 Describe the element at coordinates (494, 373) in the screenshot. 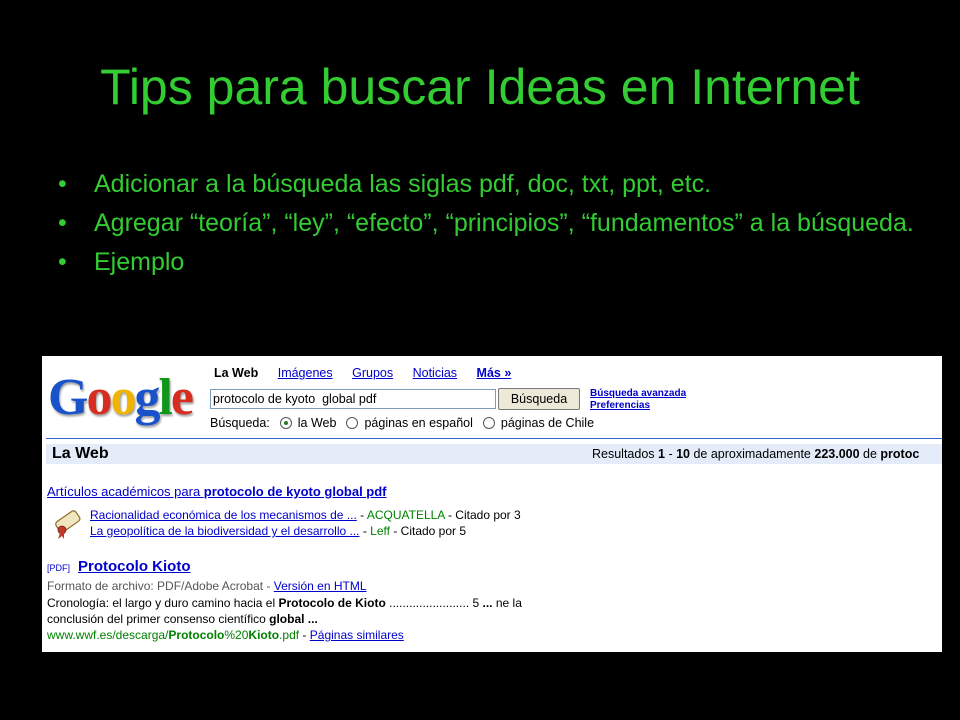

I see `nav-more: Más »` at that location.